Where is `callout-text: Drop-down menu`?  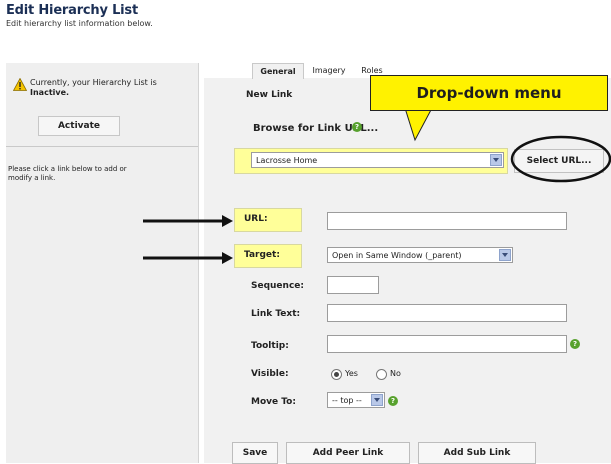 callout-text: Drop-down menu is located at coordinates (489, 93).